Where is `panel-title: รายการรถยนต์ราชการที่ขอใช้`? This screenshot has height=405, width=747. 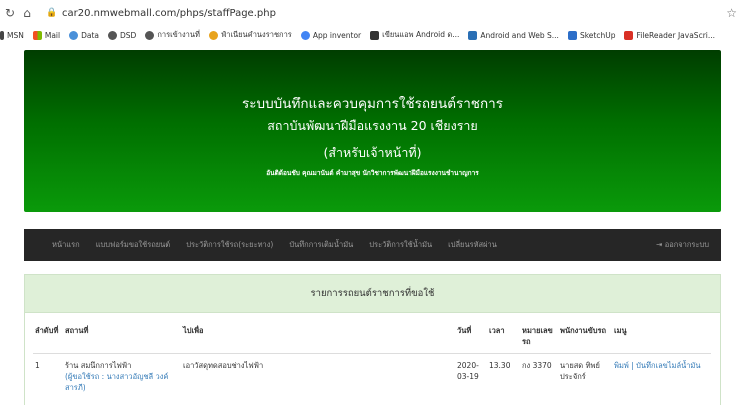 panel-title: รายการรถยนต์ราชการที่ขอใช้ is located at coordinates (372, 293).